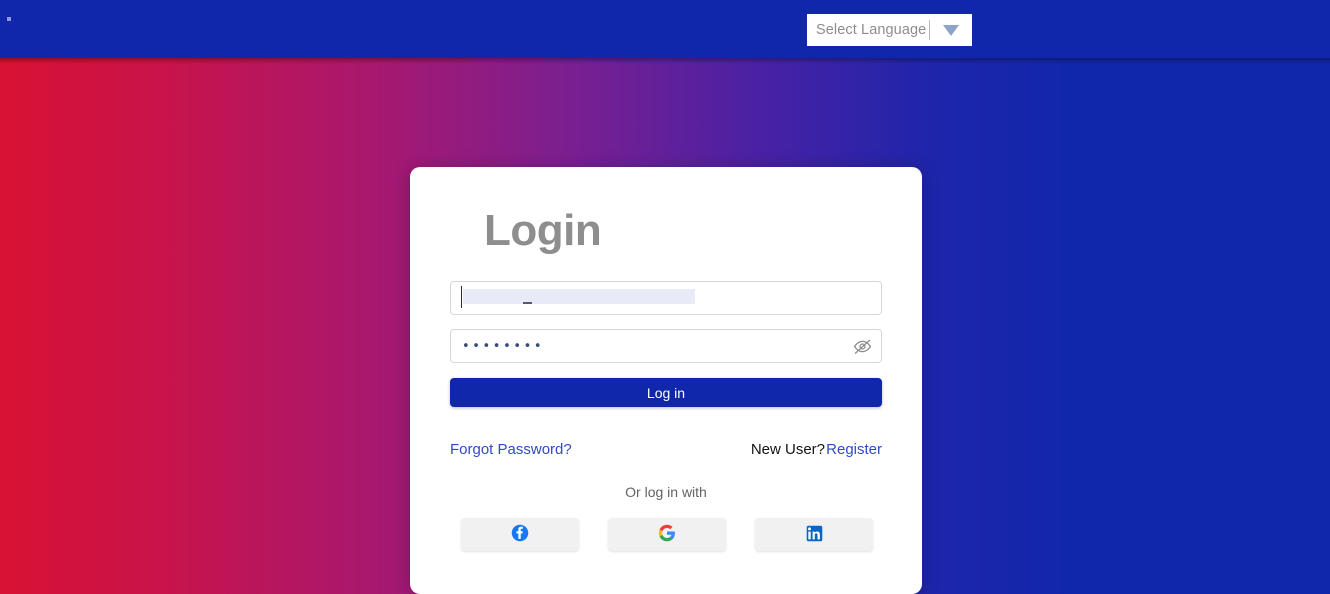 This screenshot has height=594, width=1330. I want to click on eye-off-icon, so click(862, 346).